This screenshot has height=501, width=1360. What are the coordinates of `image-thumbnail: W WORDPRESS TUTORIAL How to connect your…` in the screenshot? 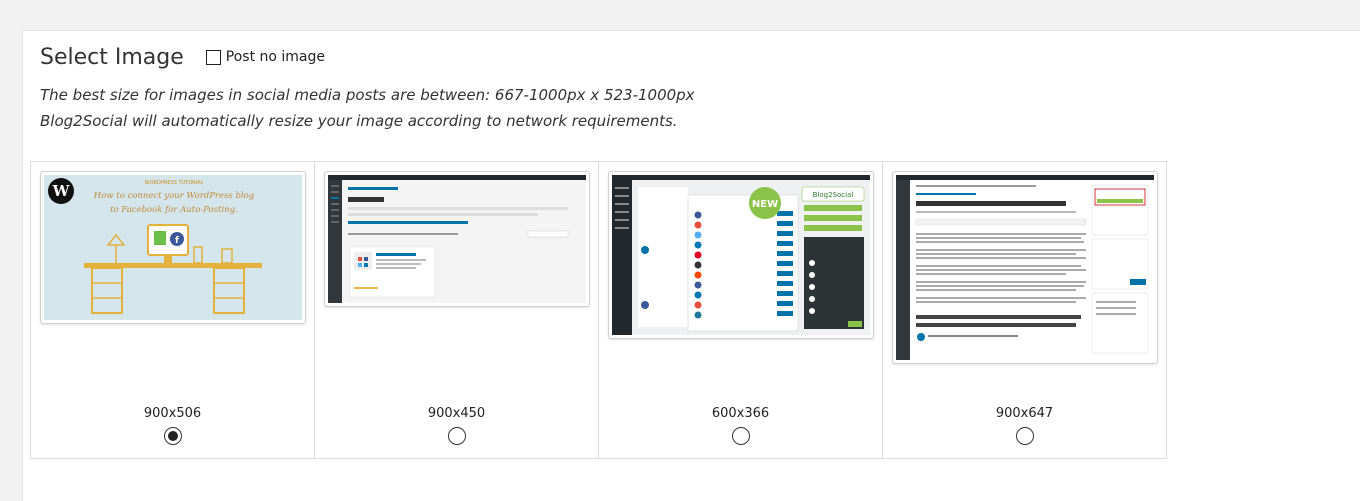 It's located at (173, 247).